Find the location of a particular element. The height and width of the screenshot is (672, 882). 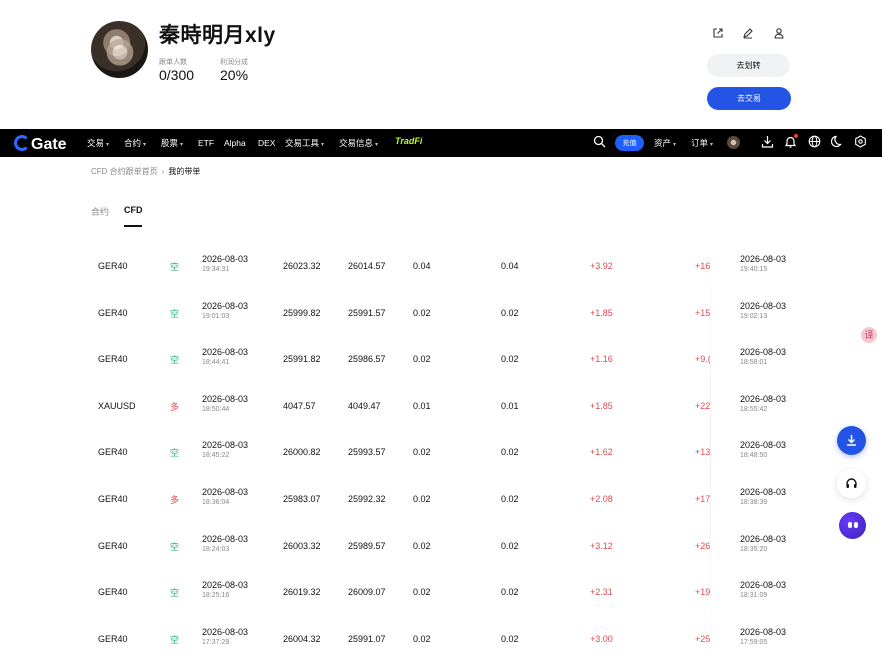

support-headset-button is located at coordinates (851, 483).